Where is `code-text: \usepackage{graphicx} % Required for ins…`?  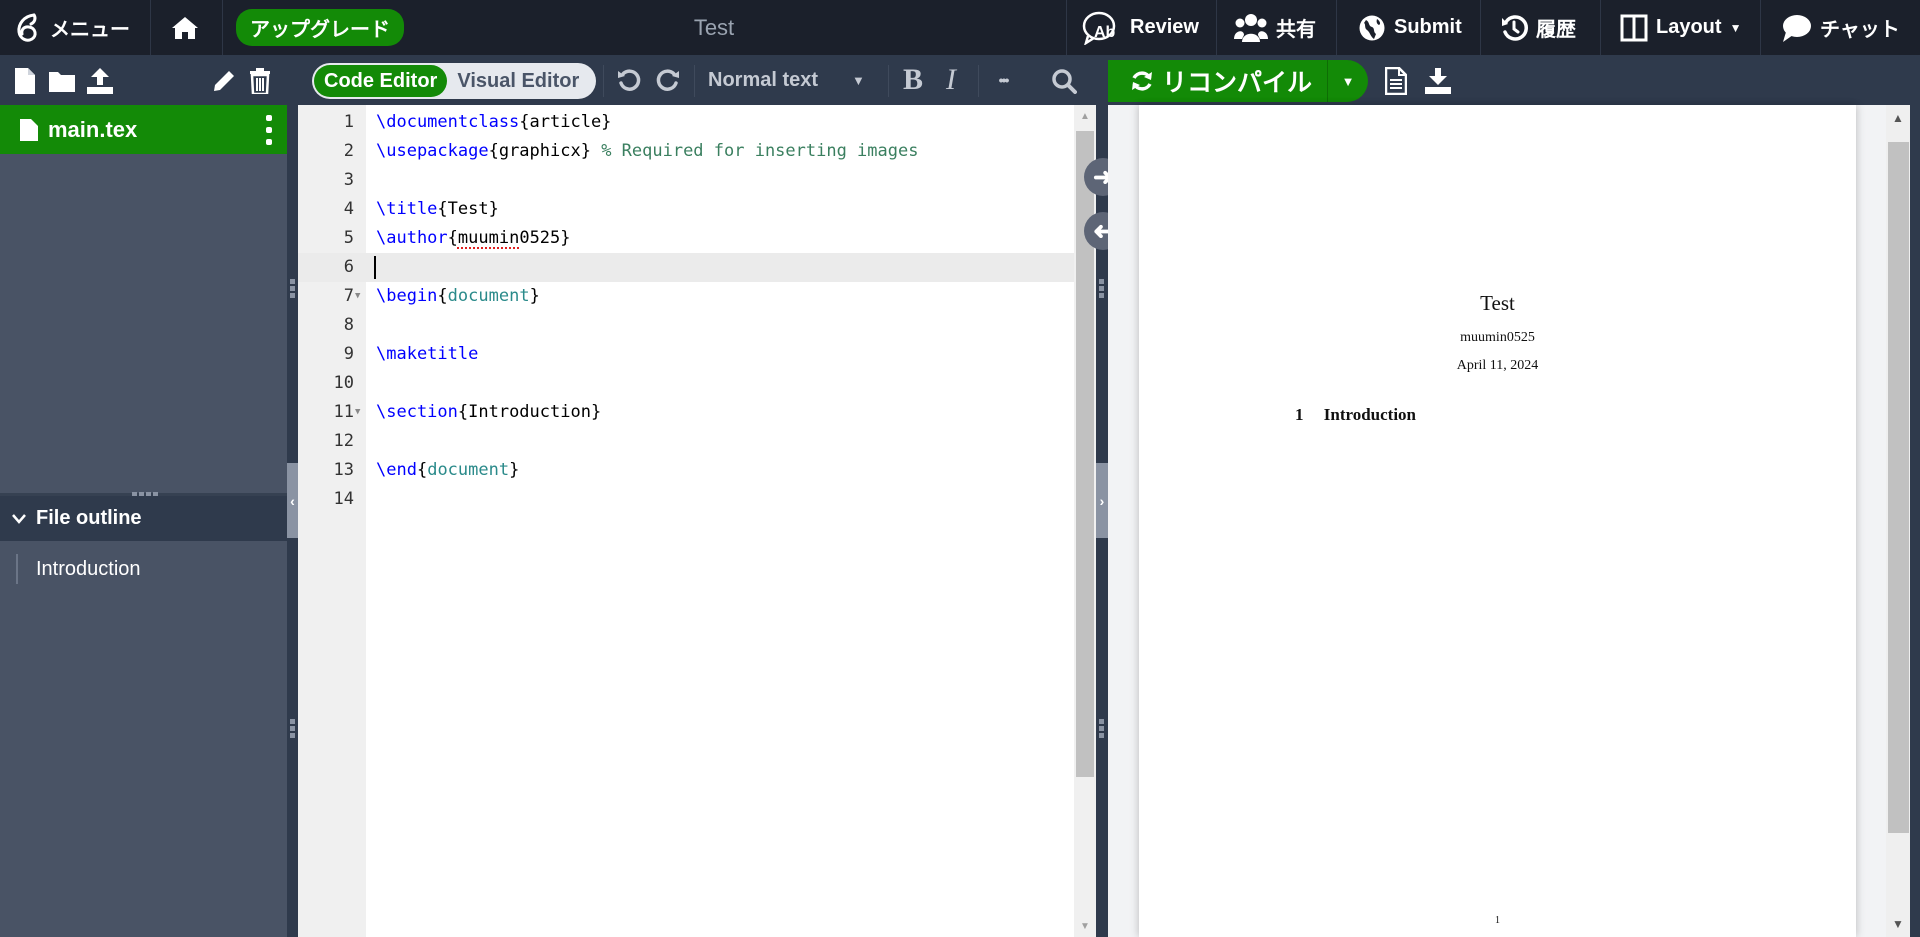
code-text: \usepackage{graphicx} % Required for ins… is located at coordinates (647, 151).